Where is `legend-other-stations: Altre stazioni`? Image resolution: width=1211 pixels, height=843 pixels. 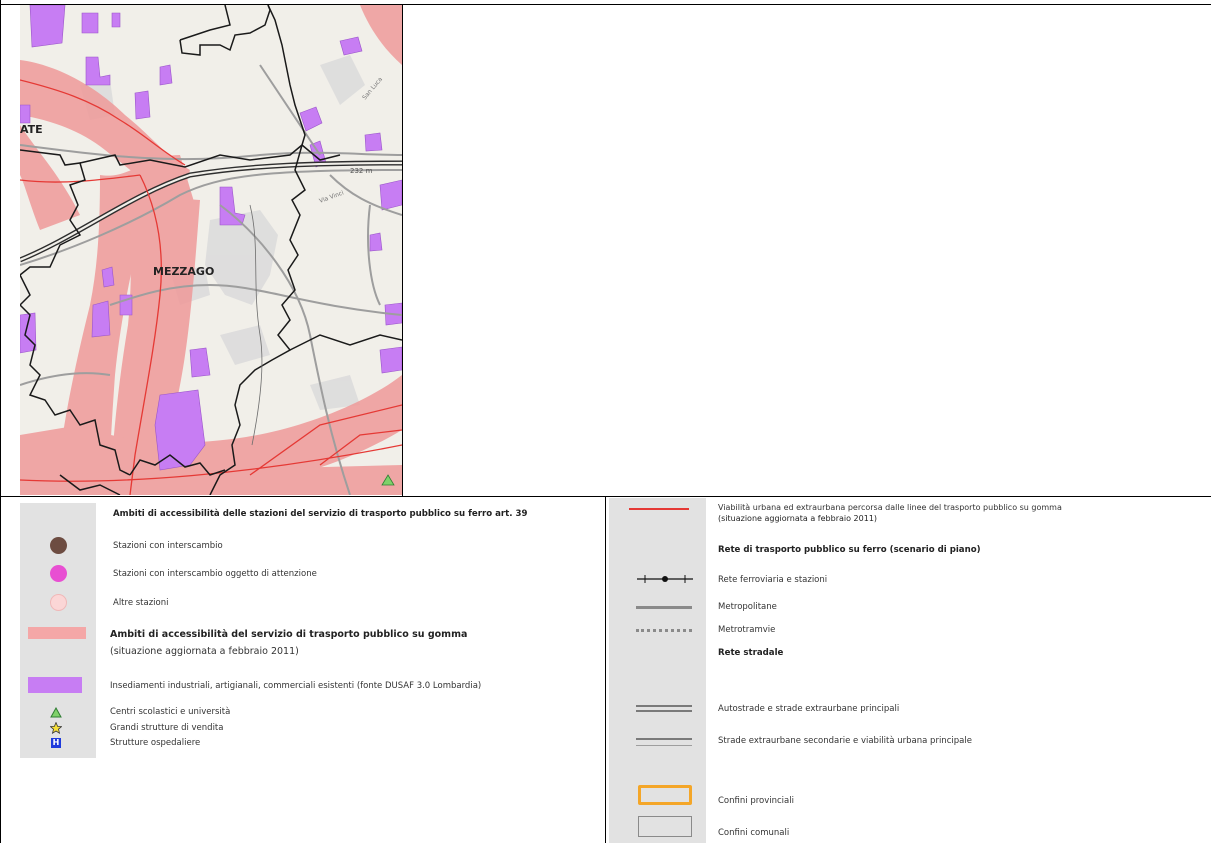
legend-other-stations: Altre stazioni is located at coordinates (141, 603).